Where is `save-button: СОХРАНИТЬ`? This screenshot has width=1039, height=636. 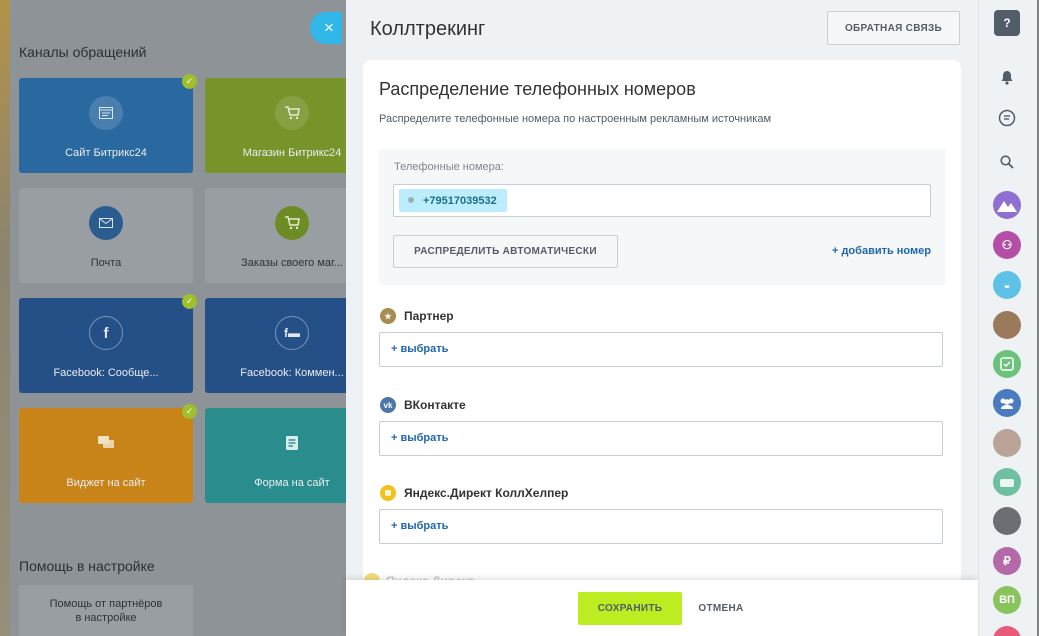
save-button: СОХРАНИТЬ is located at coordinates (630, 608).